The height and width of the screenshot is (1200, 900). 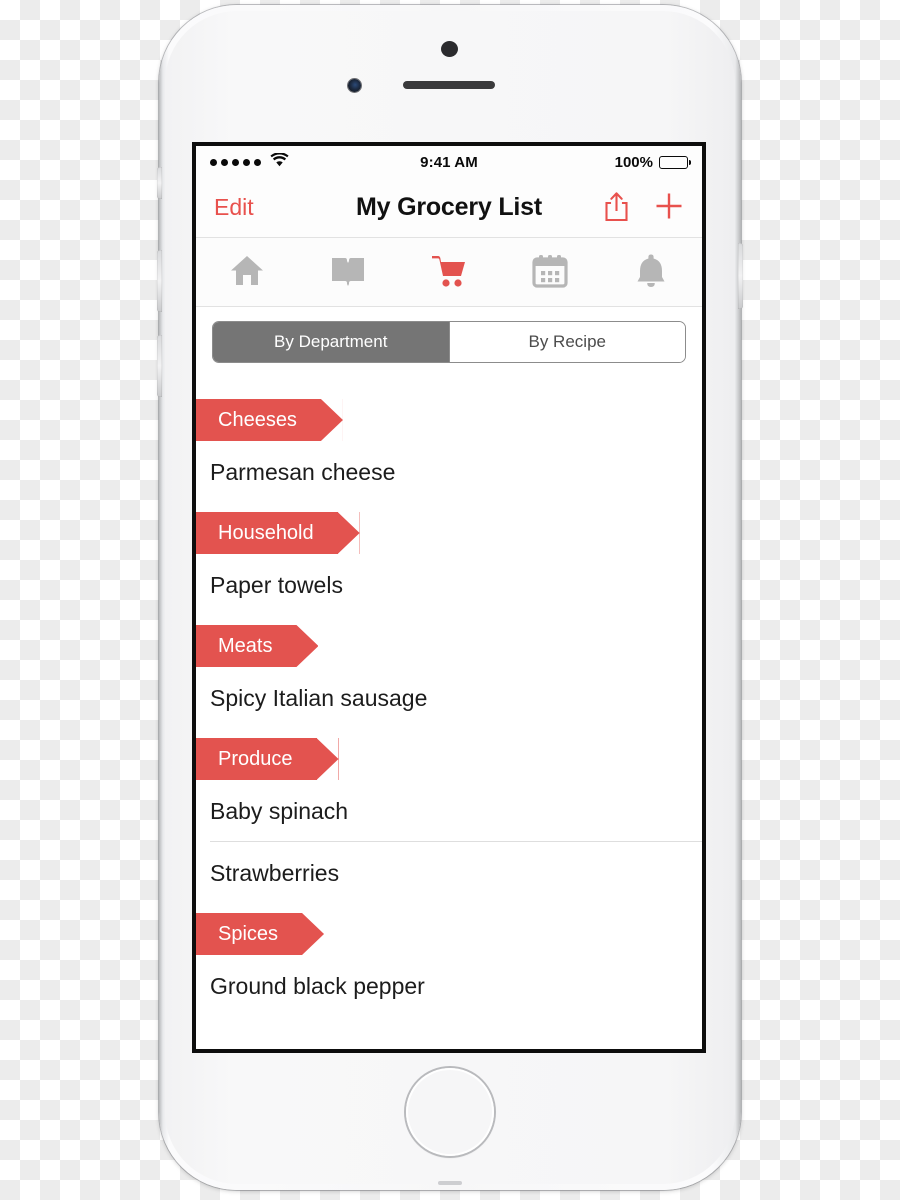 What do you see at coordinates (449, 584) in the screenshot?
I see `list-item: Paper towels` at bounding box center [449, 584].